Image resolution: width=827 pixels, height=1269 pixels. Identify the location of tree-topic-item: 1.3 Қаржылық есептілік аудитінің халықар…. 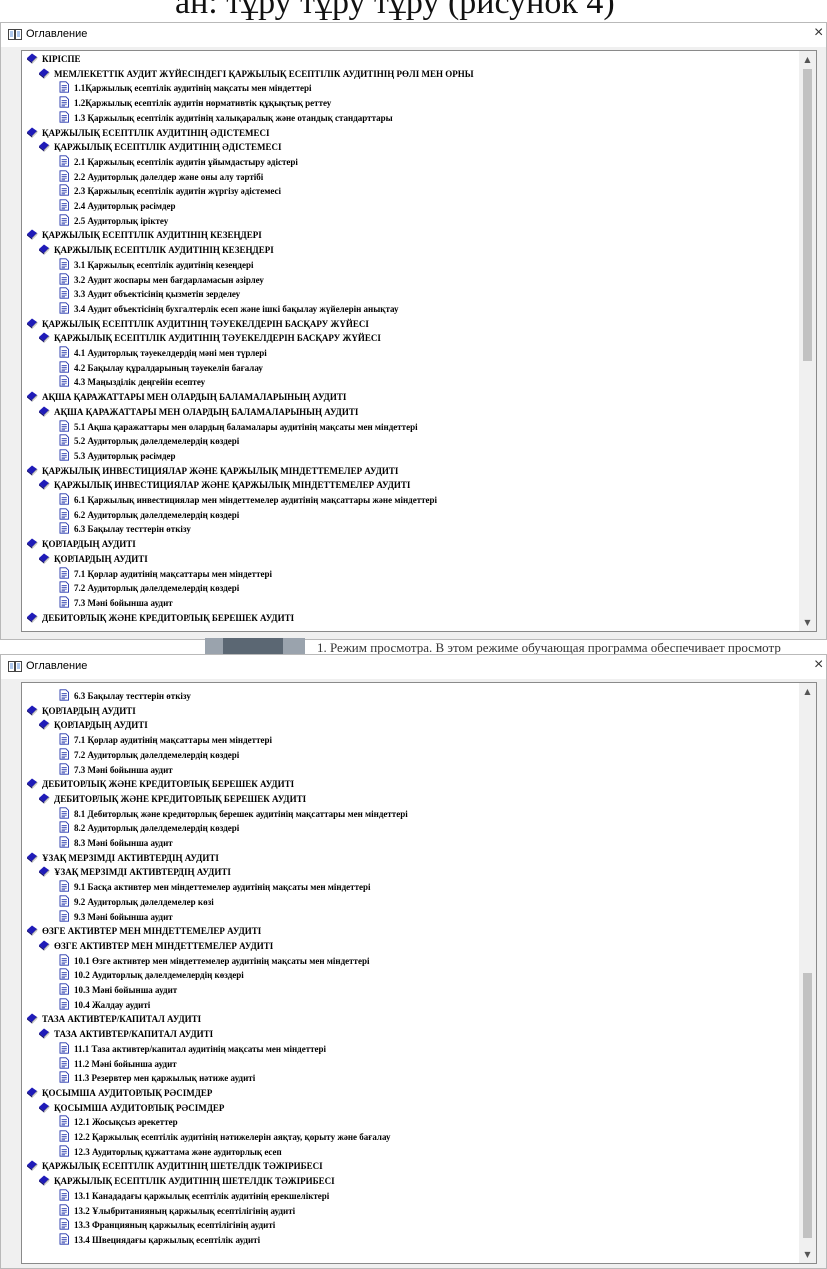
(225, 118).